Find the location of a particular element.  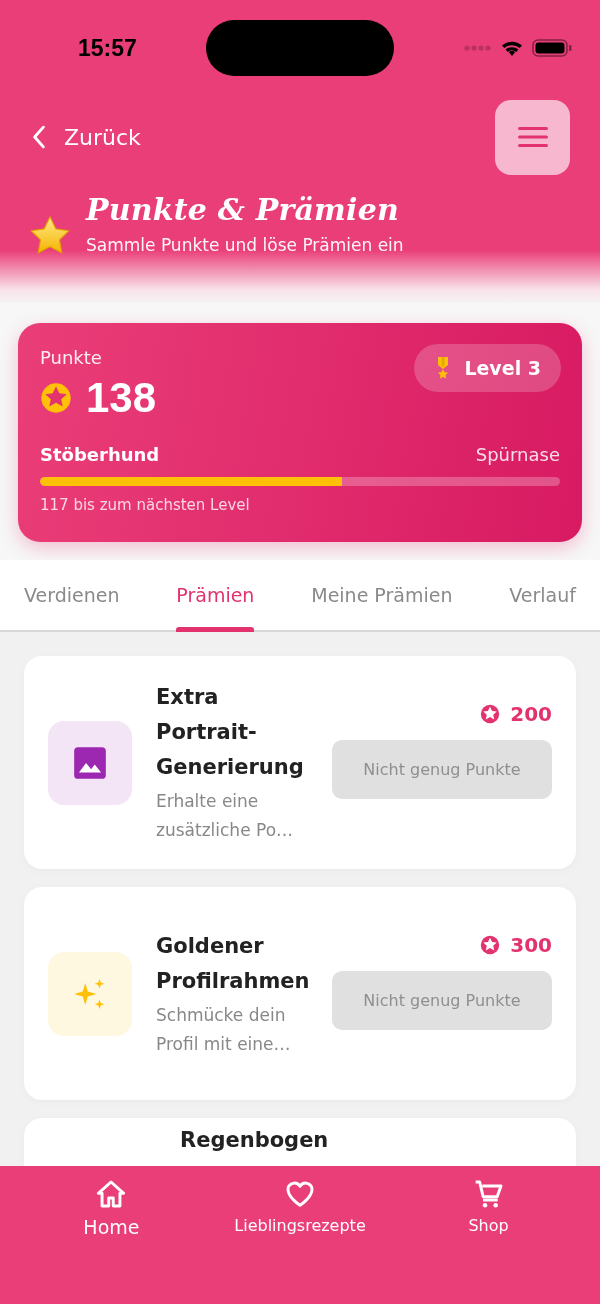

progress-text: 117 bis zum nächsten Level is located at coordinates (145, 505).